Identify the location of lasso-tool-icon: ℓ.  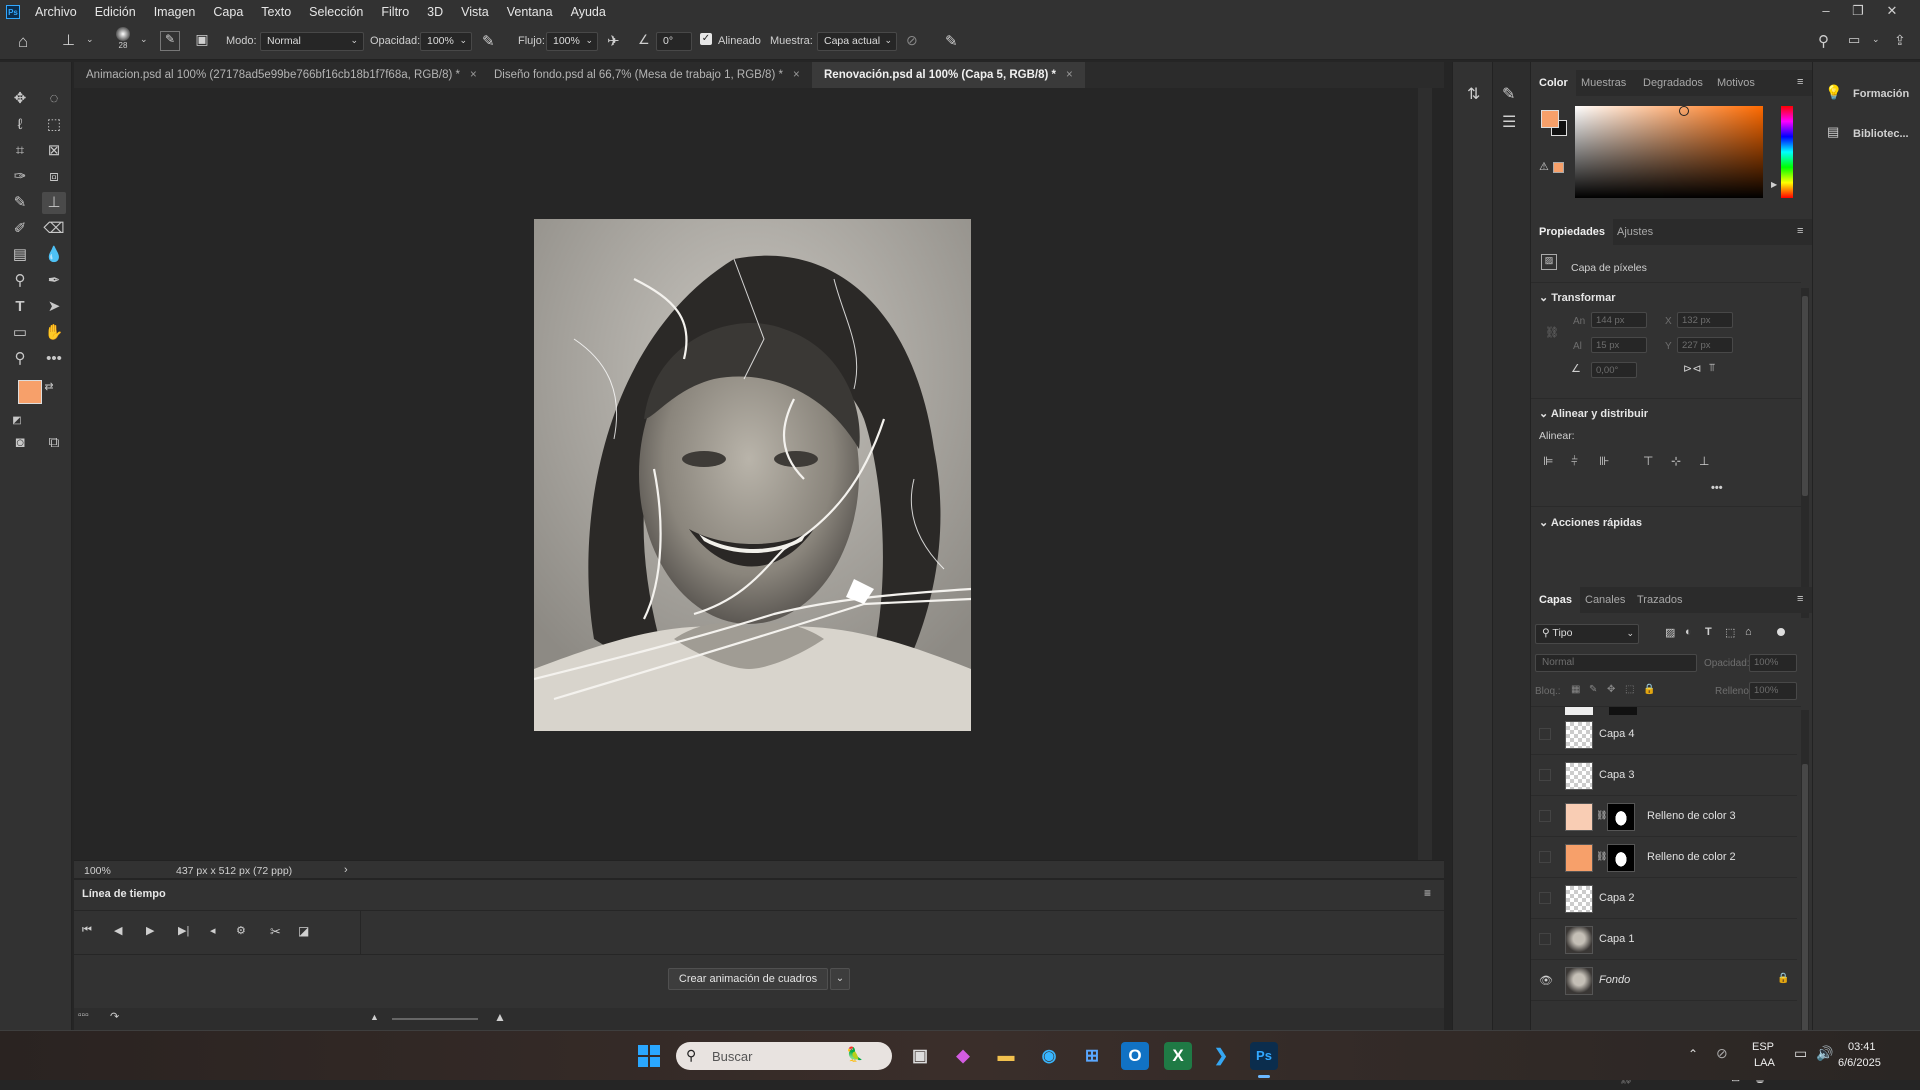
(20, 125).